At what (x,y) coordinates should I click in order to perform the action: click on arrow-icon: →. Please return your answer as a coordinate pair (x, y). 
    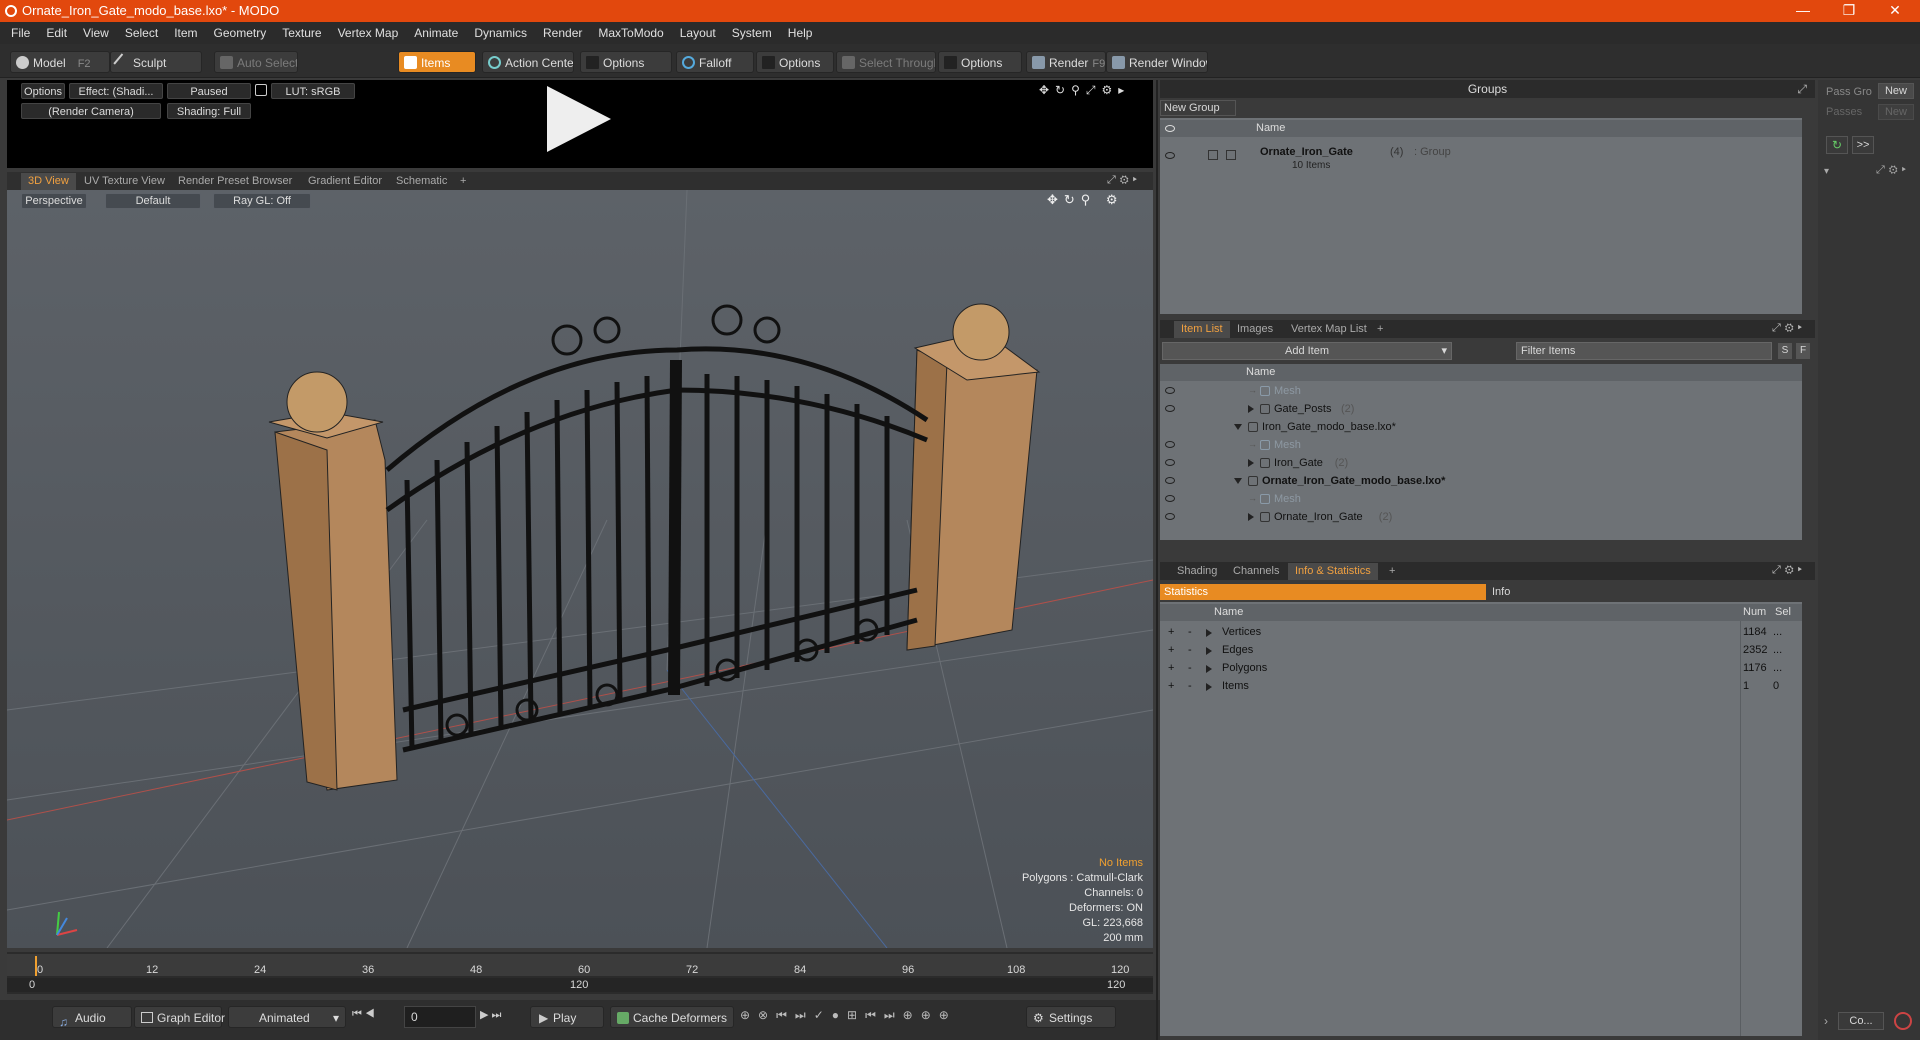
    Looking at the image, I should click on (1252, 498).